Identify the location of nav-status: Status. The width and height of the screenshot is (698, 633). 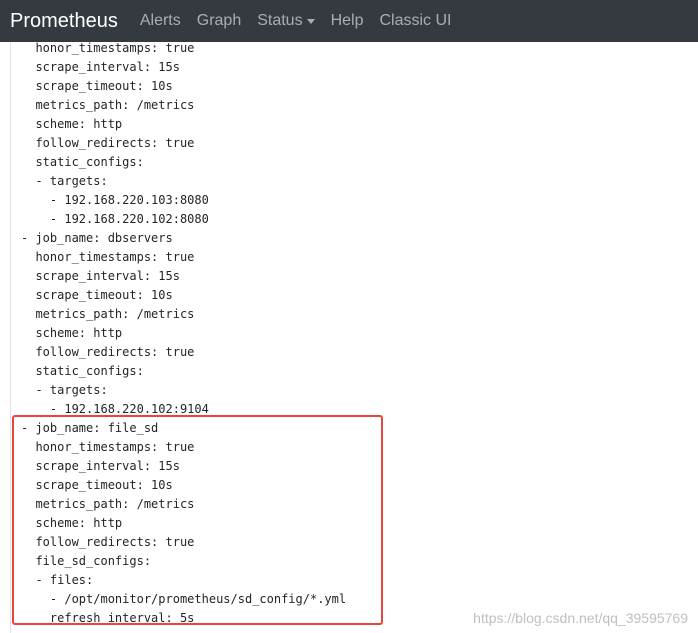
(286, 21).